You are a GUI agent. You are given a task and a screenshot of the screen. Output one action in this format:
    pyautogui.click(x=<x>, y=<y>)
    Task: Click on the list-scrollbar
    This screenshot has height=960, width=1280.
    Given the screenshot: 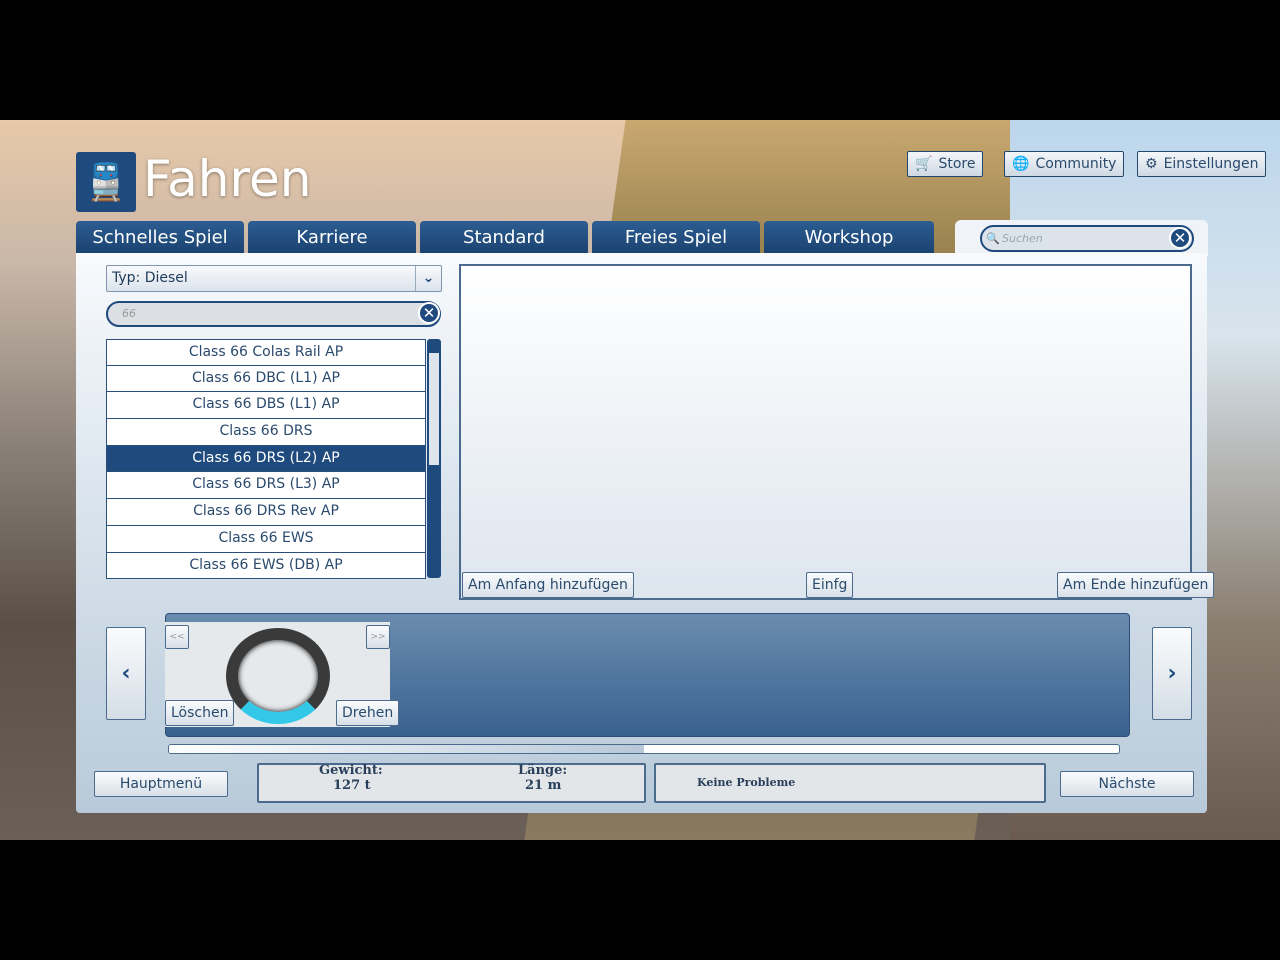 What is the action you would take?
    pyautogui.click(x=434, y=458)
    